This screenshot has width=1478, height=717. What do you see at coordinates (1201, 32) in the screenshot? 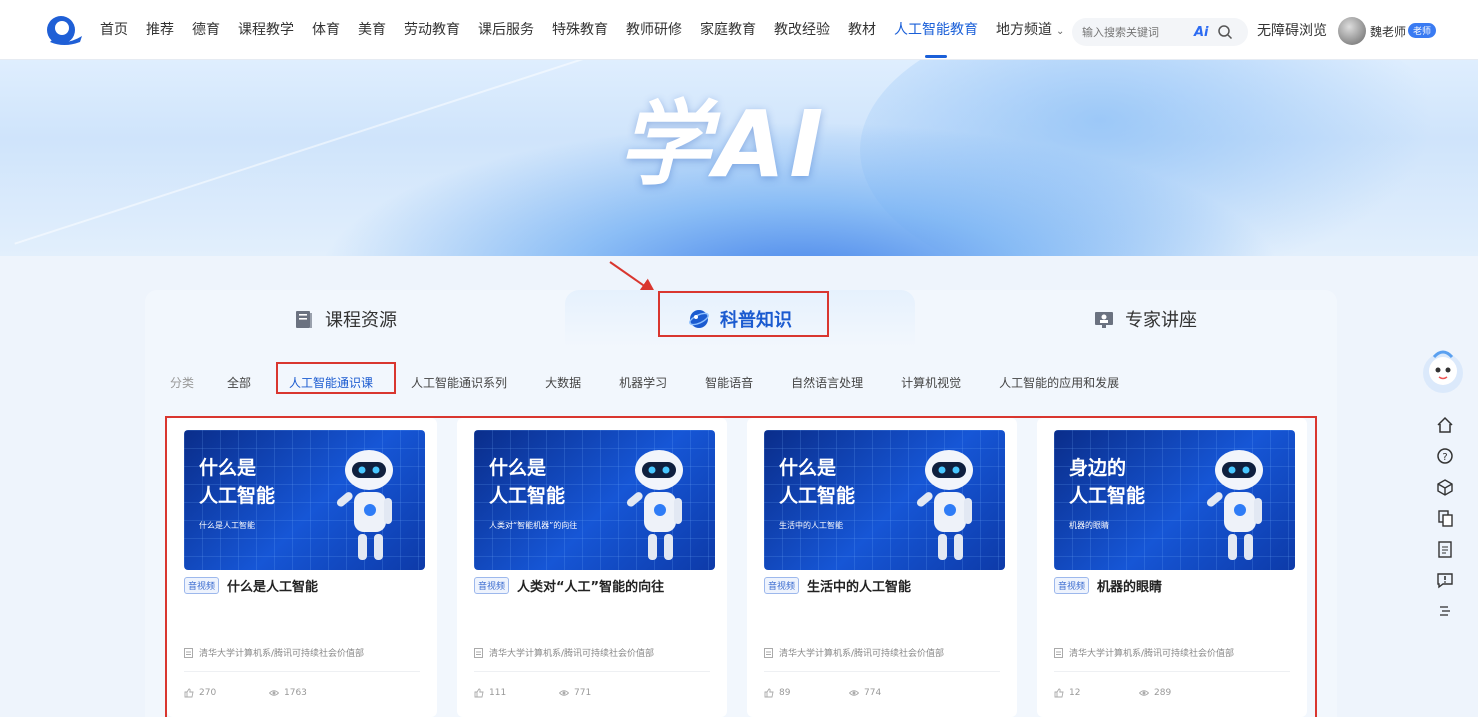
I see `ai-search-label: Ai` at bounding box center [1201, 32].